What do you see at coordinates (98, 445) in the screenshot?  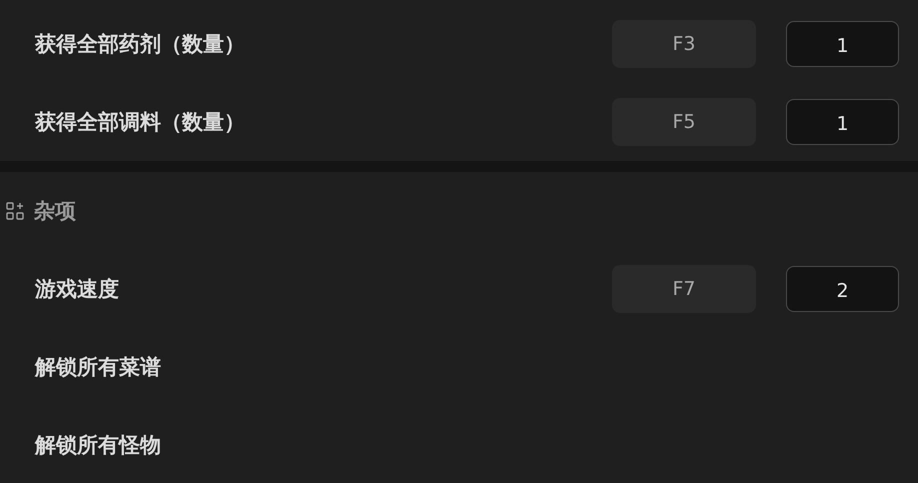 I see `option-label: 解锁所有怪物` at bounding box center [98, 445].